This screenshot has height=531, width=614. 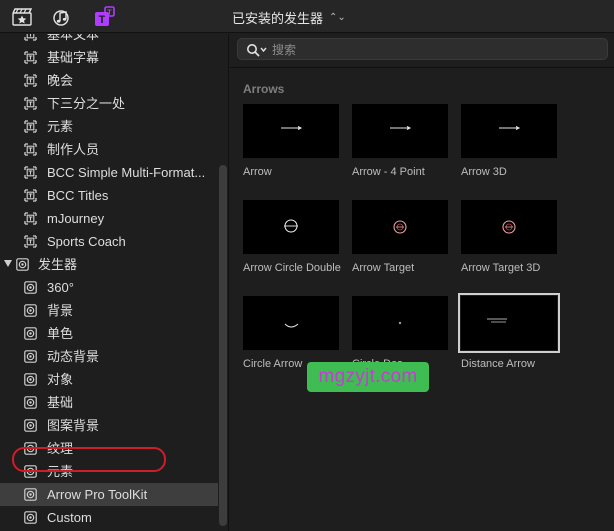 I want to click on music-note-icon, so click(x=61, y=18).